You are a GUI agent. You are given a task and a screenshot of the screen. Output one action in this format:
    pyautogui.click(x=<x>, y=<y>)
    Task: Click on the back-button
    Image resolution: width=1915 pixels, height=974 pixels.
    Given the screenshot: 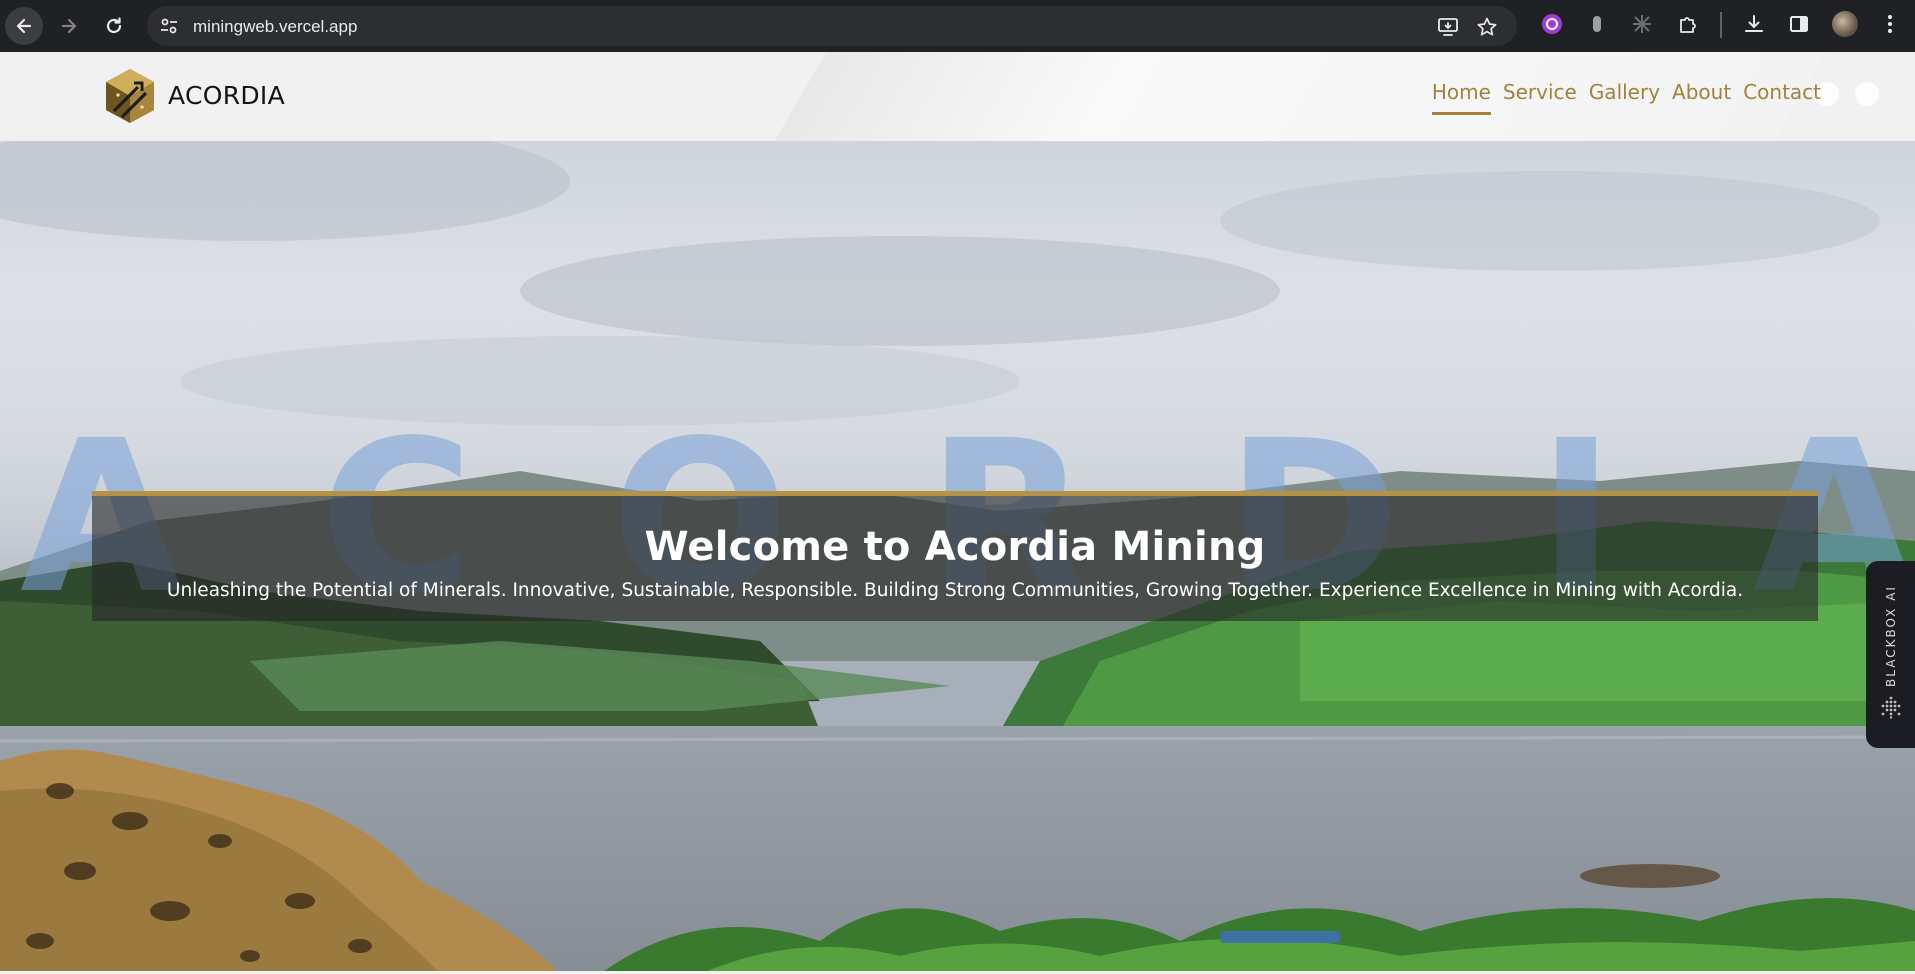 What is the action you would take?
    pyautogui.click(x=24, y=26)
    